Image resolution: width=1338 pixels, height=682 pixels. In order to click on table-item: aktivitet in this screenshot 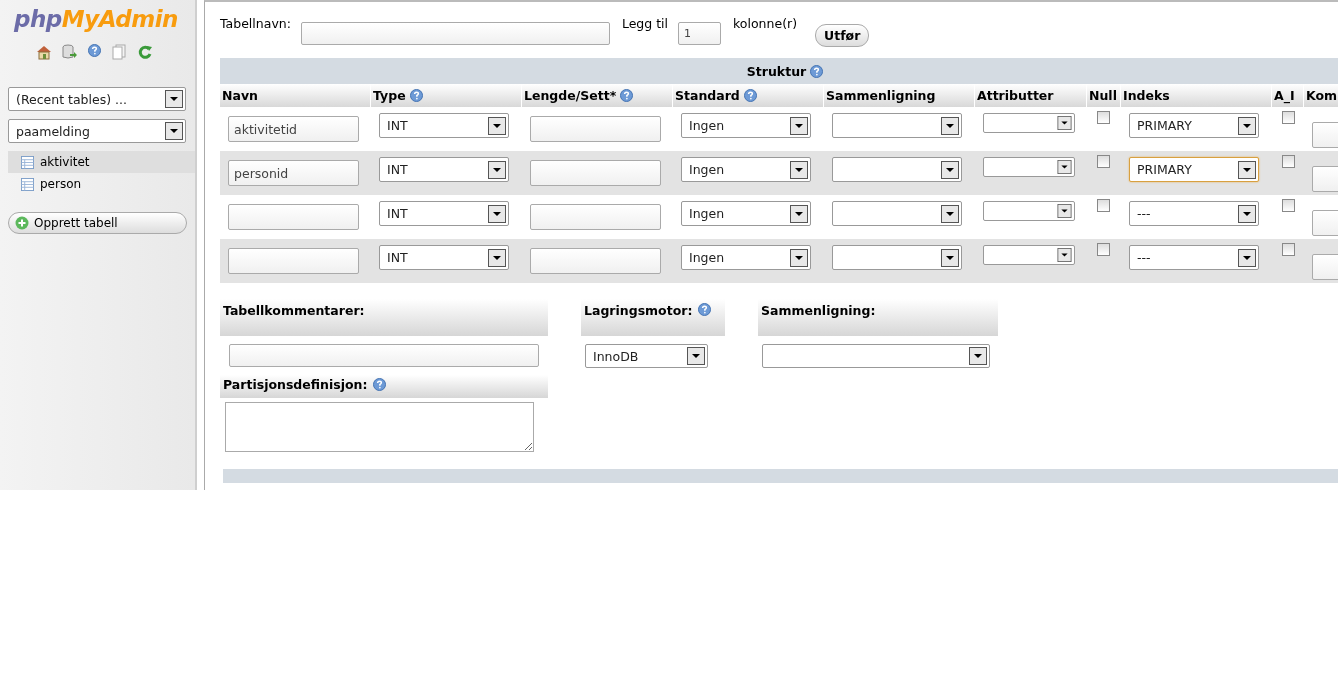, I will do `click(101, 162)`.